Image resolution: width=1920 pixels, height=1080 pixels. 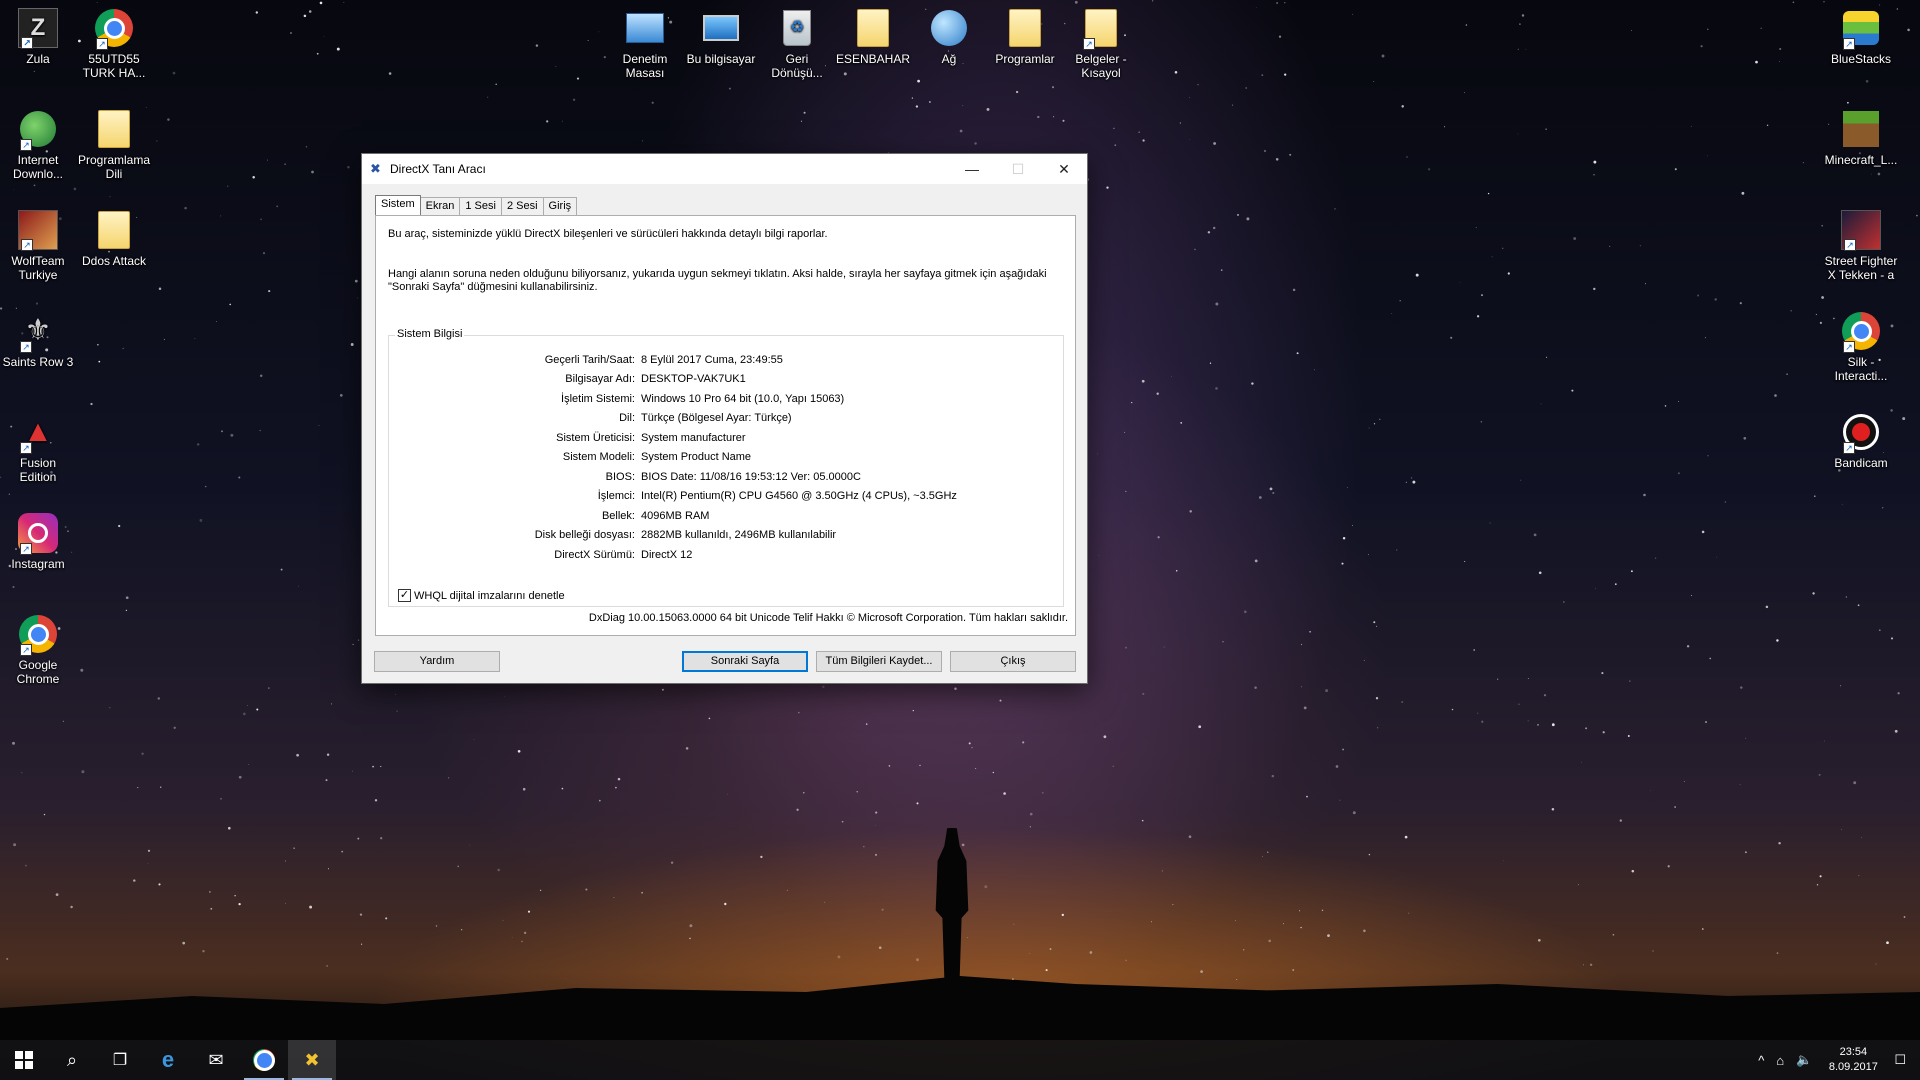 What do you see at coordinates (873, 37) in the screenshot?
I see `desktop-icon-esenbahar: ESENBAHAR` at bounding box center [873, 37].